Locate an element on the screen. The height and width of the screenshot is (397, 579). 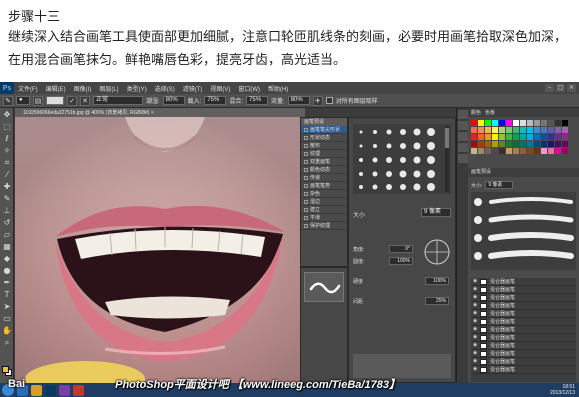
mixer-brush-tool-icon: ✎ is located at coordinates (8, 100).